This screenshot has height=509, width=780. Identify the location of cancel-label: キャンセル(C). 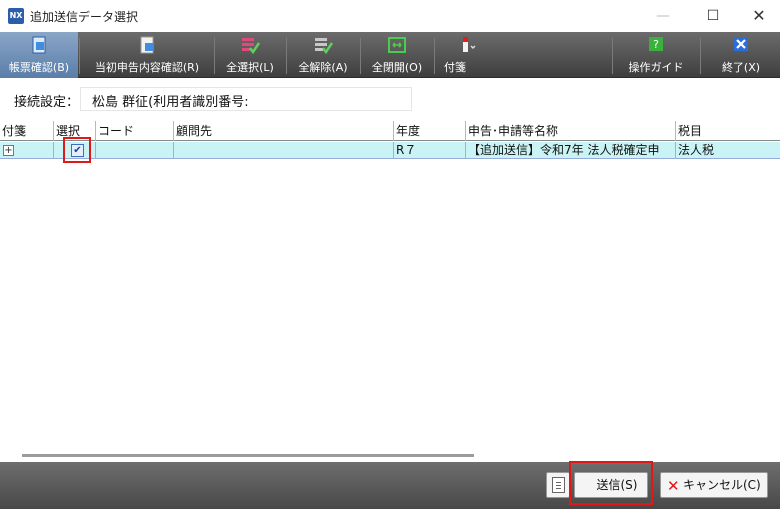
(722, 485).